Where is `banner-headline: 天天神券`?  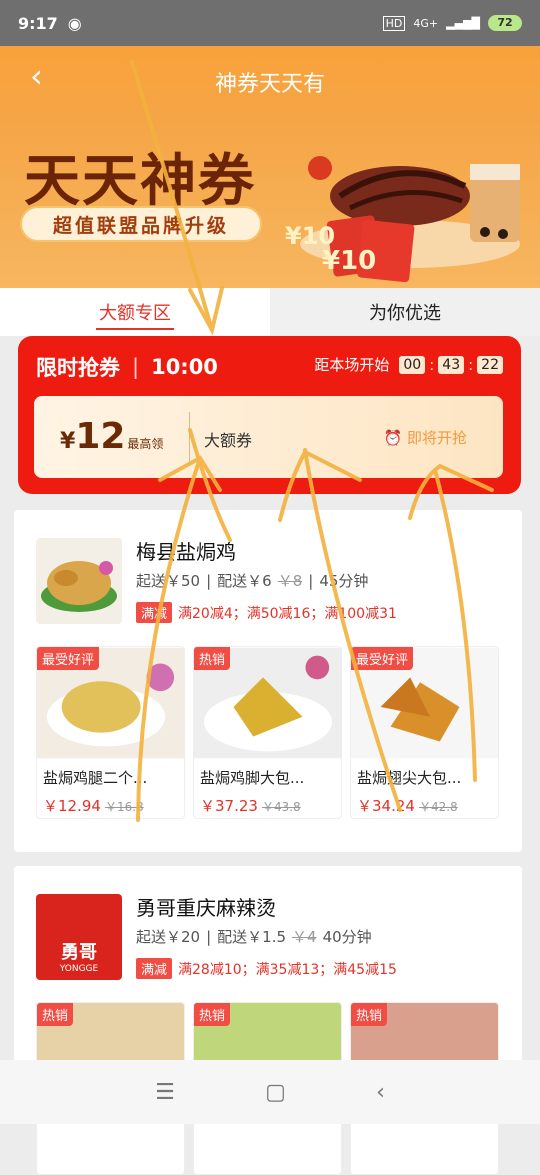 banner-headline: 天天神券 is located at coordinates (140, 181).